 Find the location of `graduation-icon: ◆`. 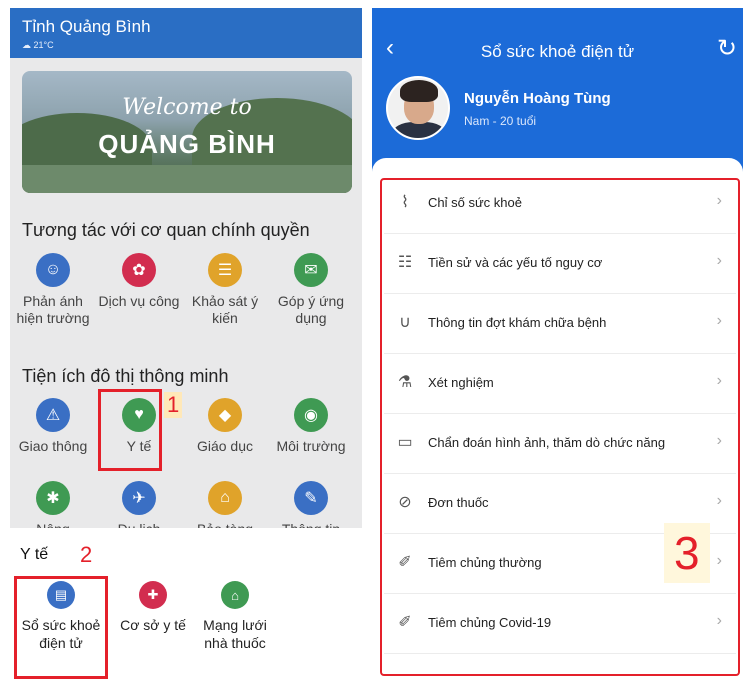

graduation-icon: ◆ is located at coordinates (225, 415).